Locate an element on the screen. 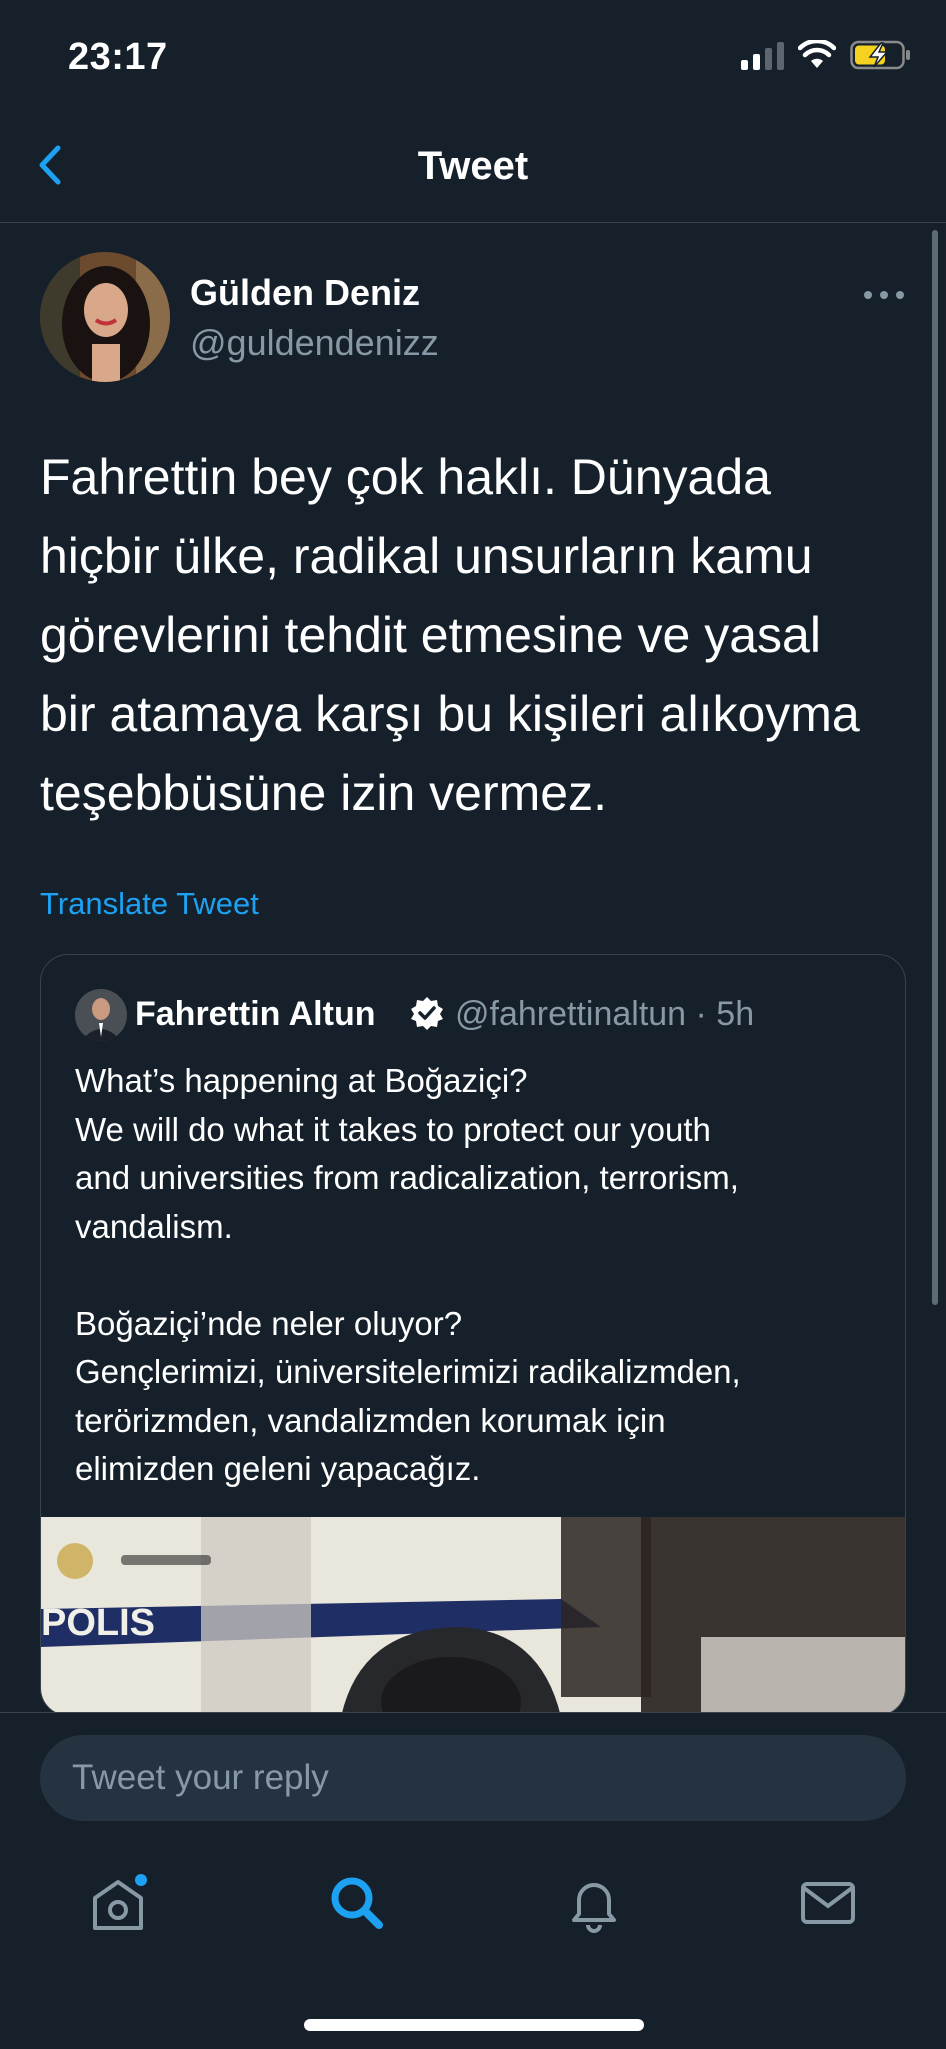 The height and width of the screenshot is (2049, 946). tab-notifications is located at coordinates (594, 1903).